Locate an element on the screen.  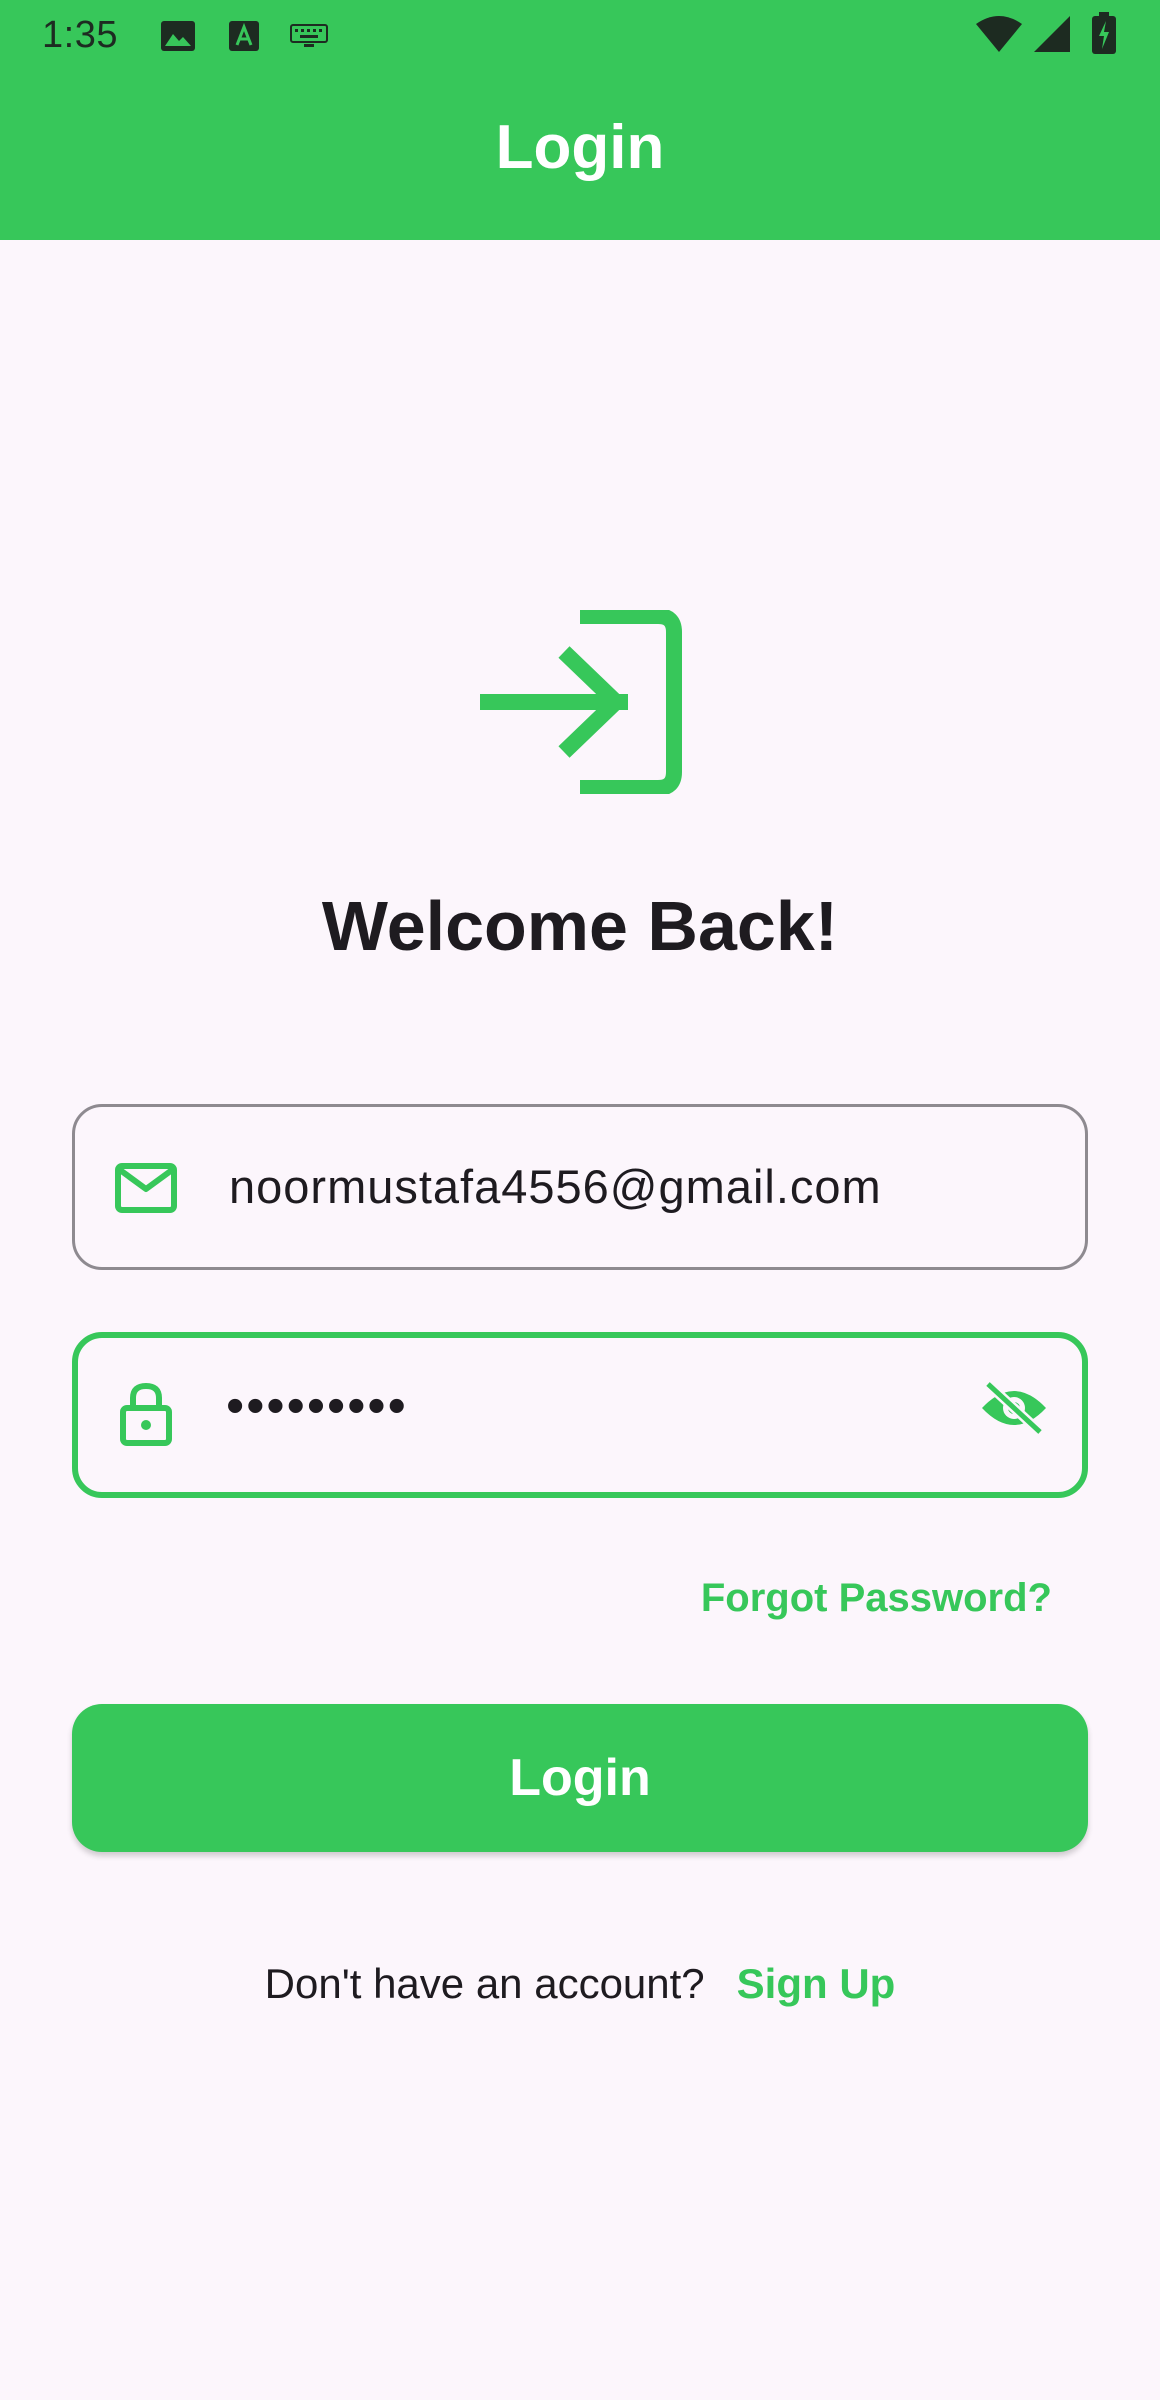
sign-up-link: Sign Up is located at coordinates (816, 1983).